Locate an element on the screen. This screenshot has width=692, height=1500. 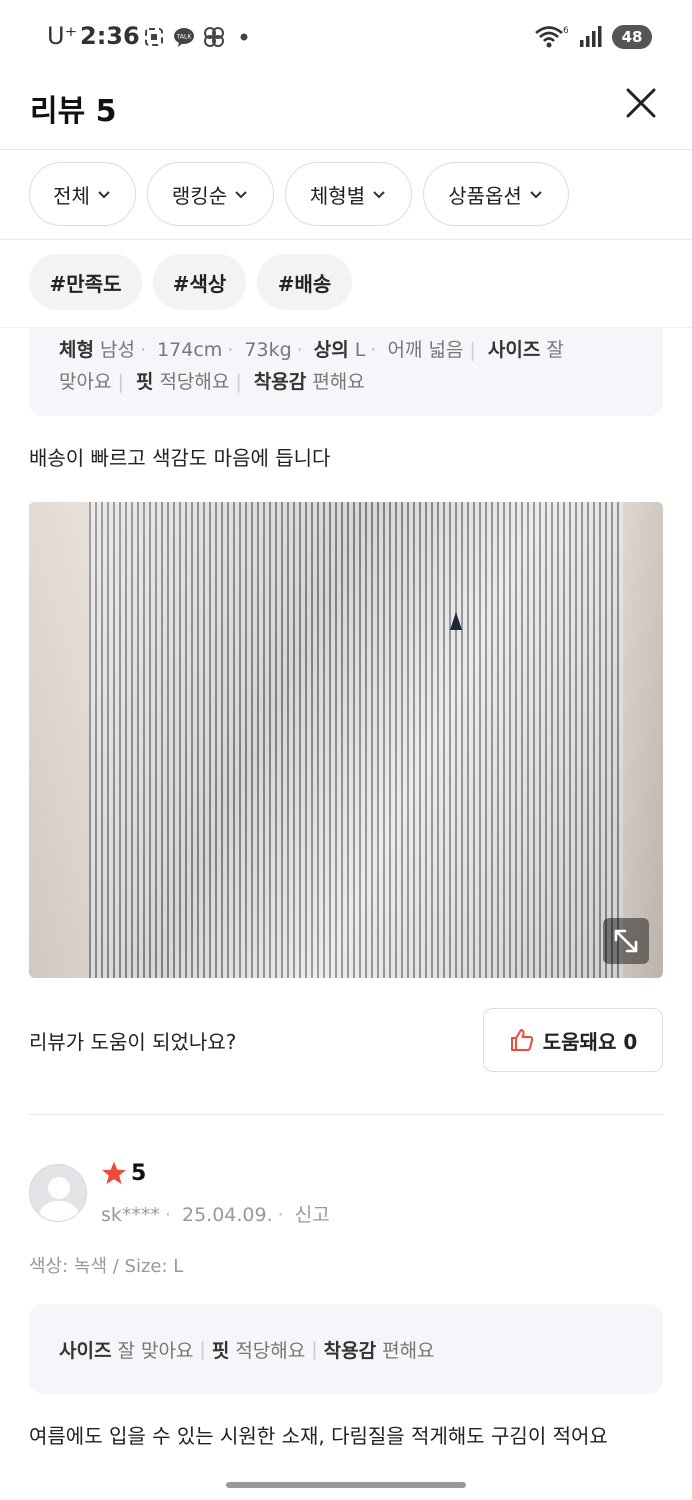
tag-row: #만족도 #색상 #배송 is located at coordinates (346, 284).